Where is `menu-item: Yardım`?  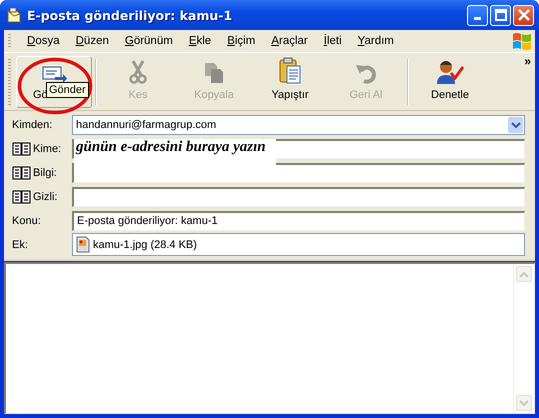 menu-item: Yardım is located at coordinates (376, 41).